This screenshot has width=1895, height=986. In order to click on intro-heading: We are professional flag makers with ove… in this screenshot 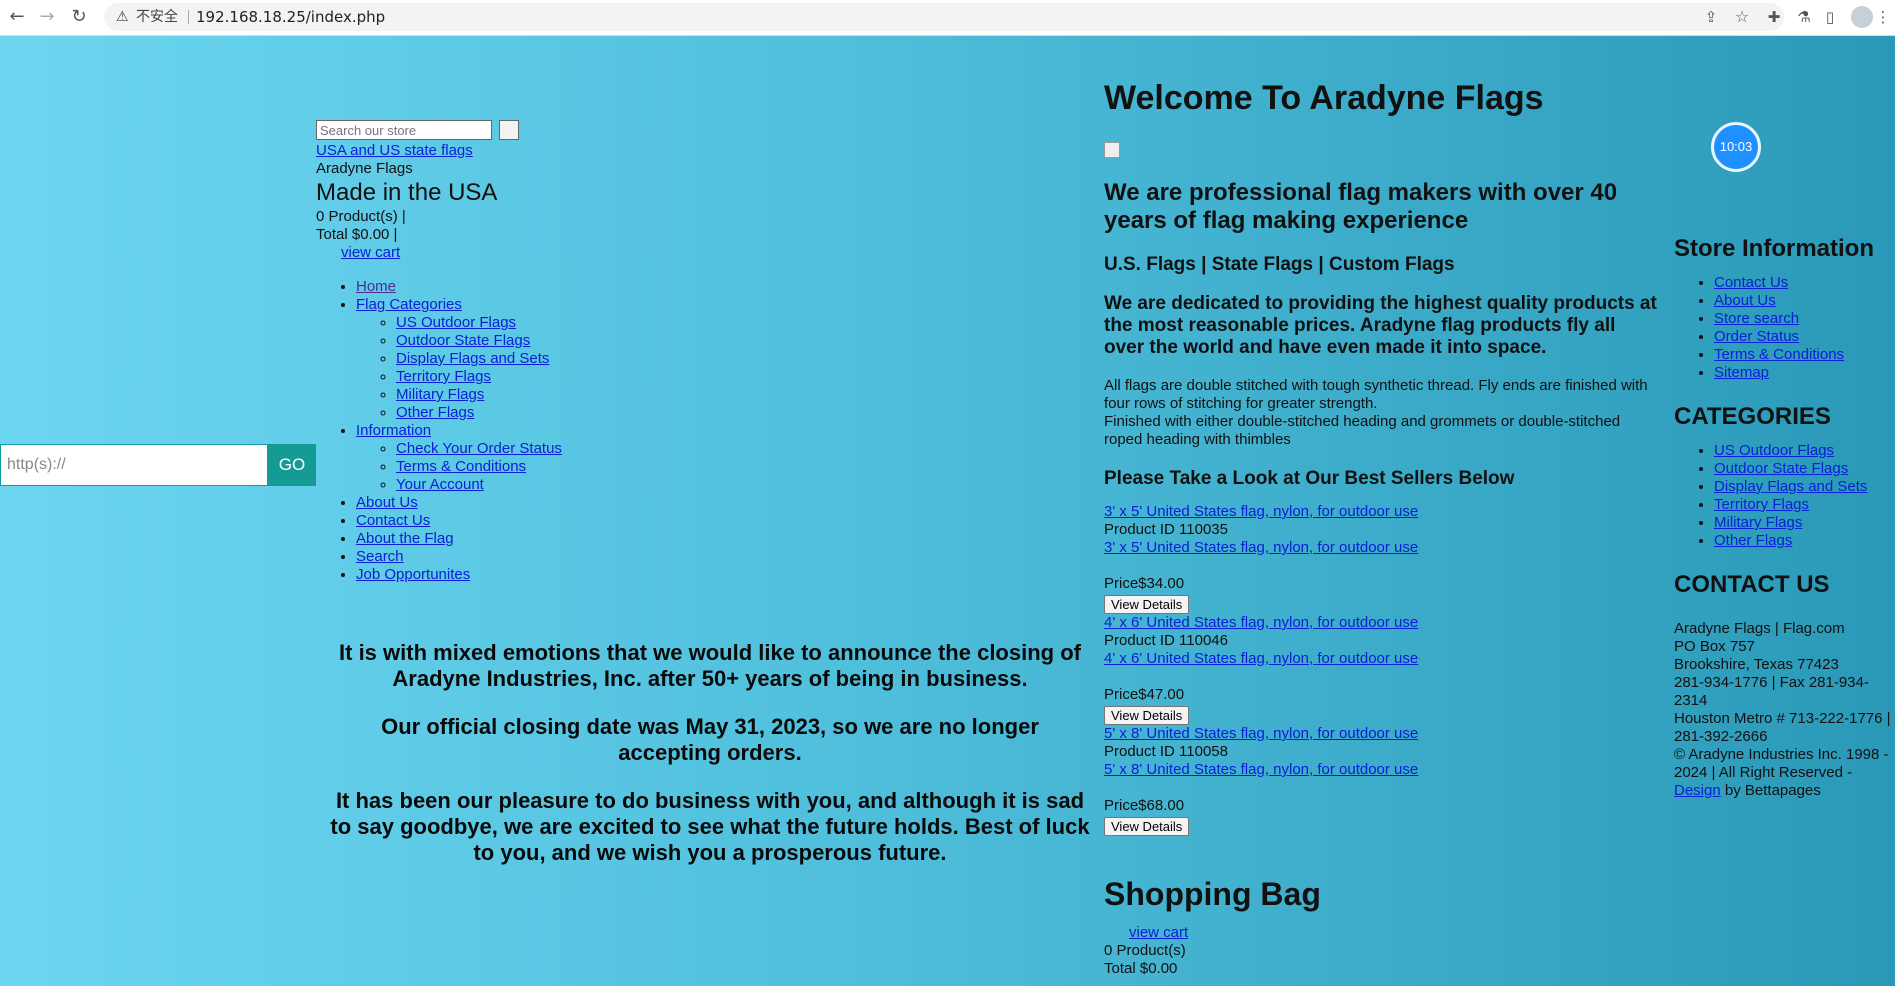, I will do `click(1361, 206)`.